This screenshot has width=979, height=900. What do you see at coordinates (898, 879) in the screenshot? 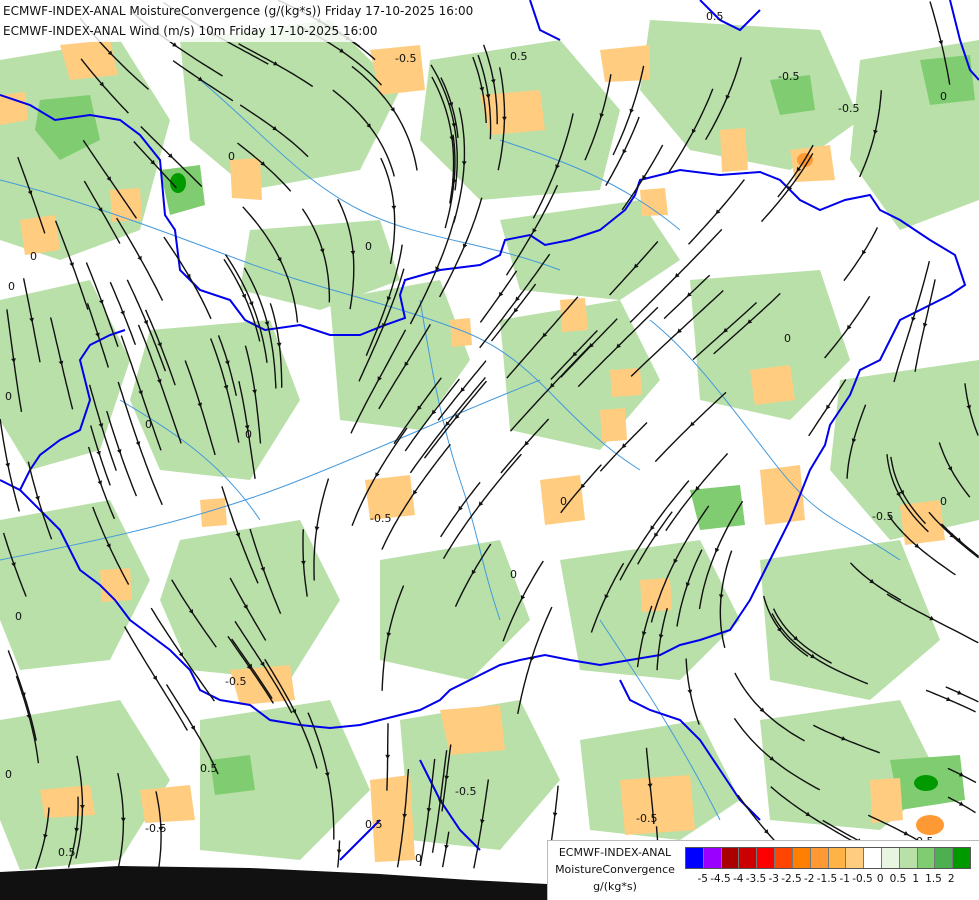
I see `legend-tick: 0.5` at bounding box center [898, 879].